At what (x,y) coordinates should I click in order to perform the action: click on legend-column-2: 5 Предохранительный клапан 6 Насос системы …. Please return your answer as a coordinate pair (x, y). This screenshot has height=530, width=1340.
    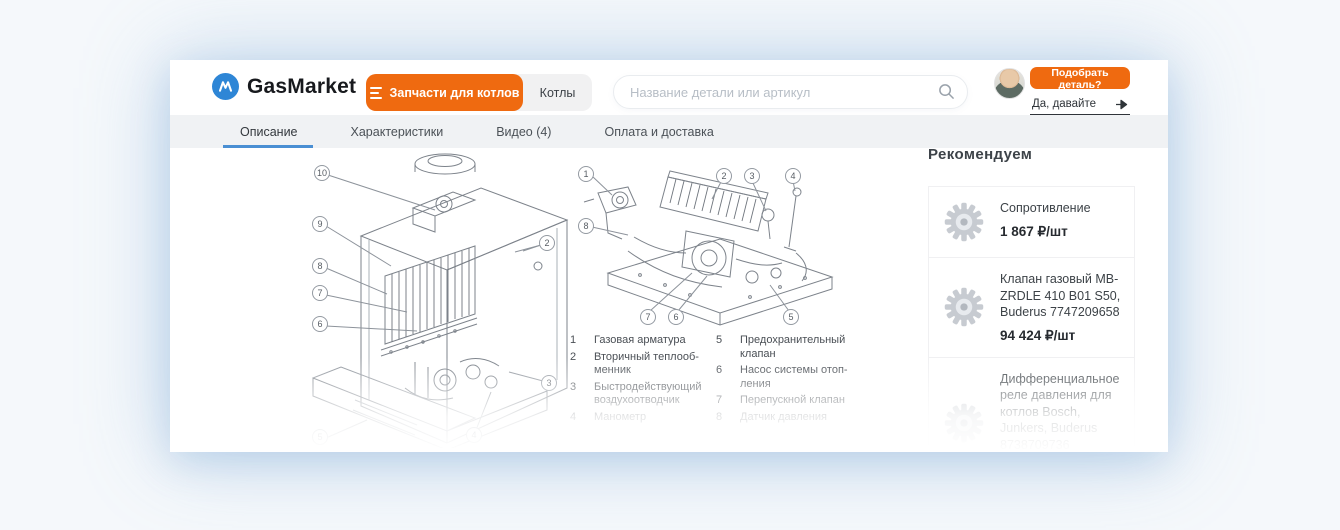
    Looking at the image, I should click on (789, 380).